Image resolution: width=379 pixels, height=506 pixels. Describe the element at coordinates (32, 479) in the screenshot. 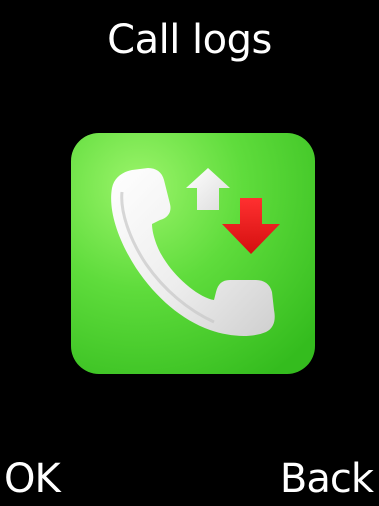

I see `ok-softkey: OK` at that location.